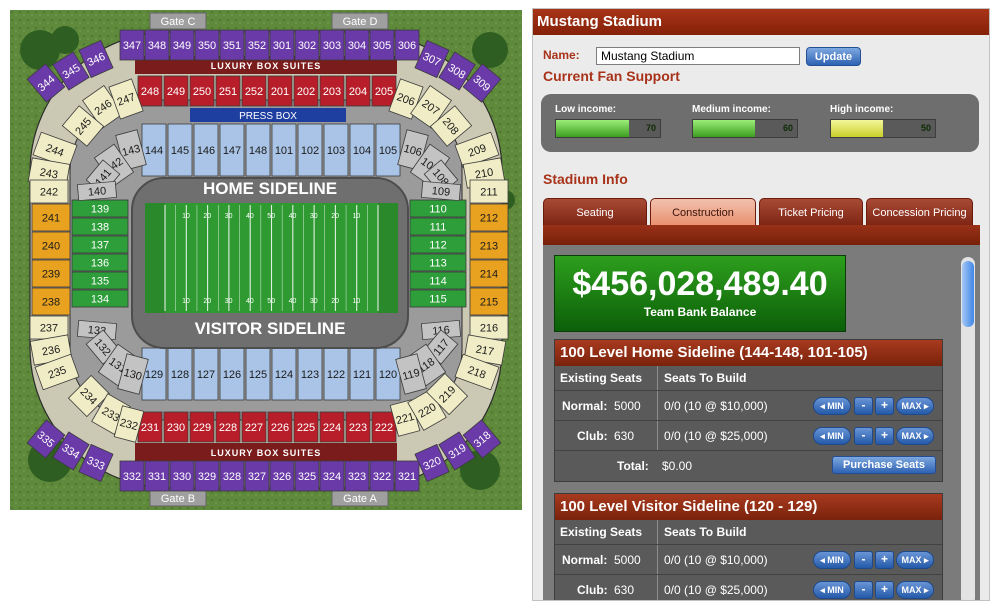 The height and width of the screenshot is (601, 1000). Describe the element at coordinates (489, 191) in the screenshot. I see `seat-section-211: 211` at that location.